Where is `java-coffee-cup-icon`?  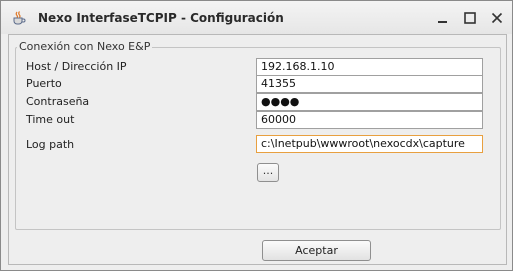 java-coffee-cup-icon is located at coordinates (19, 18).